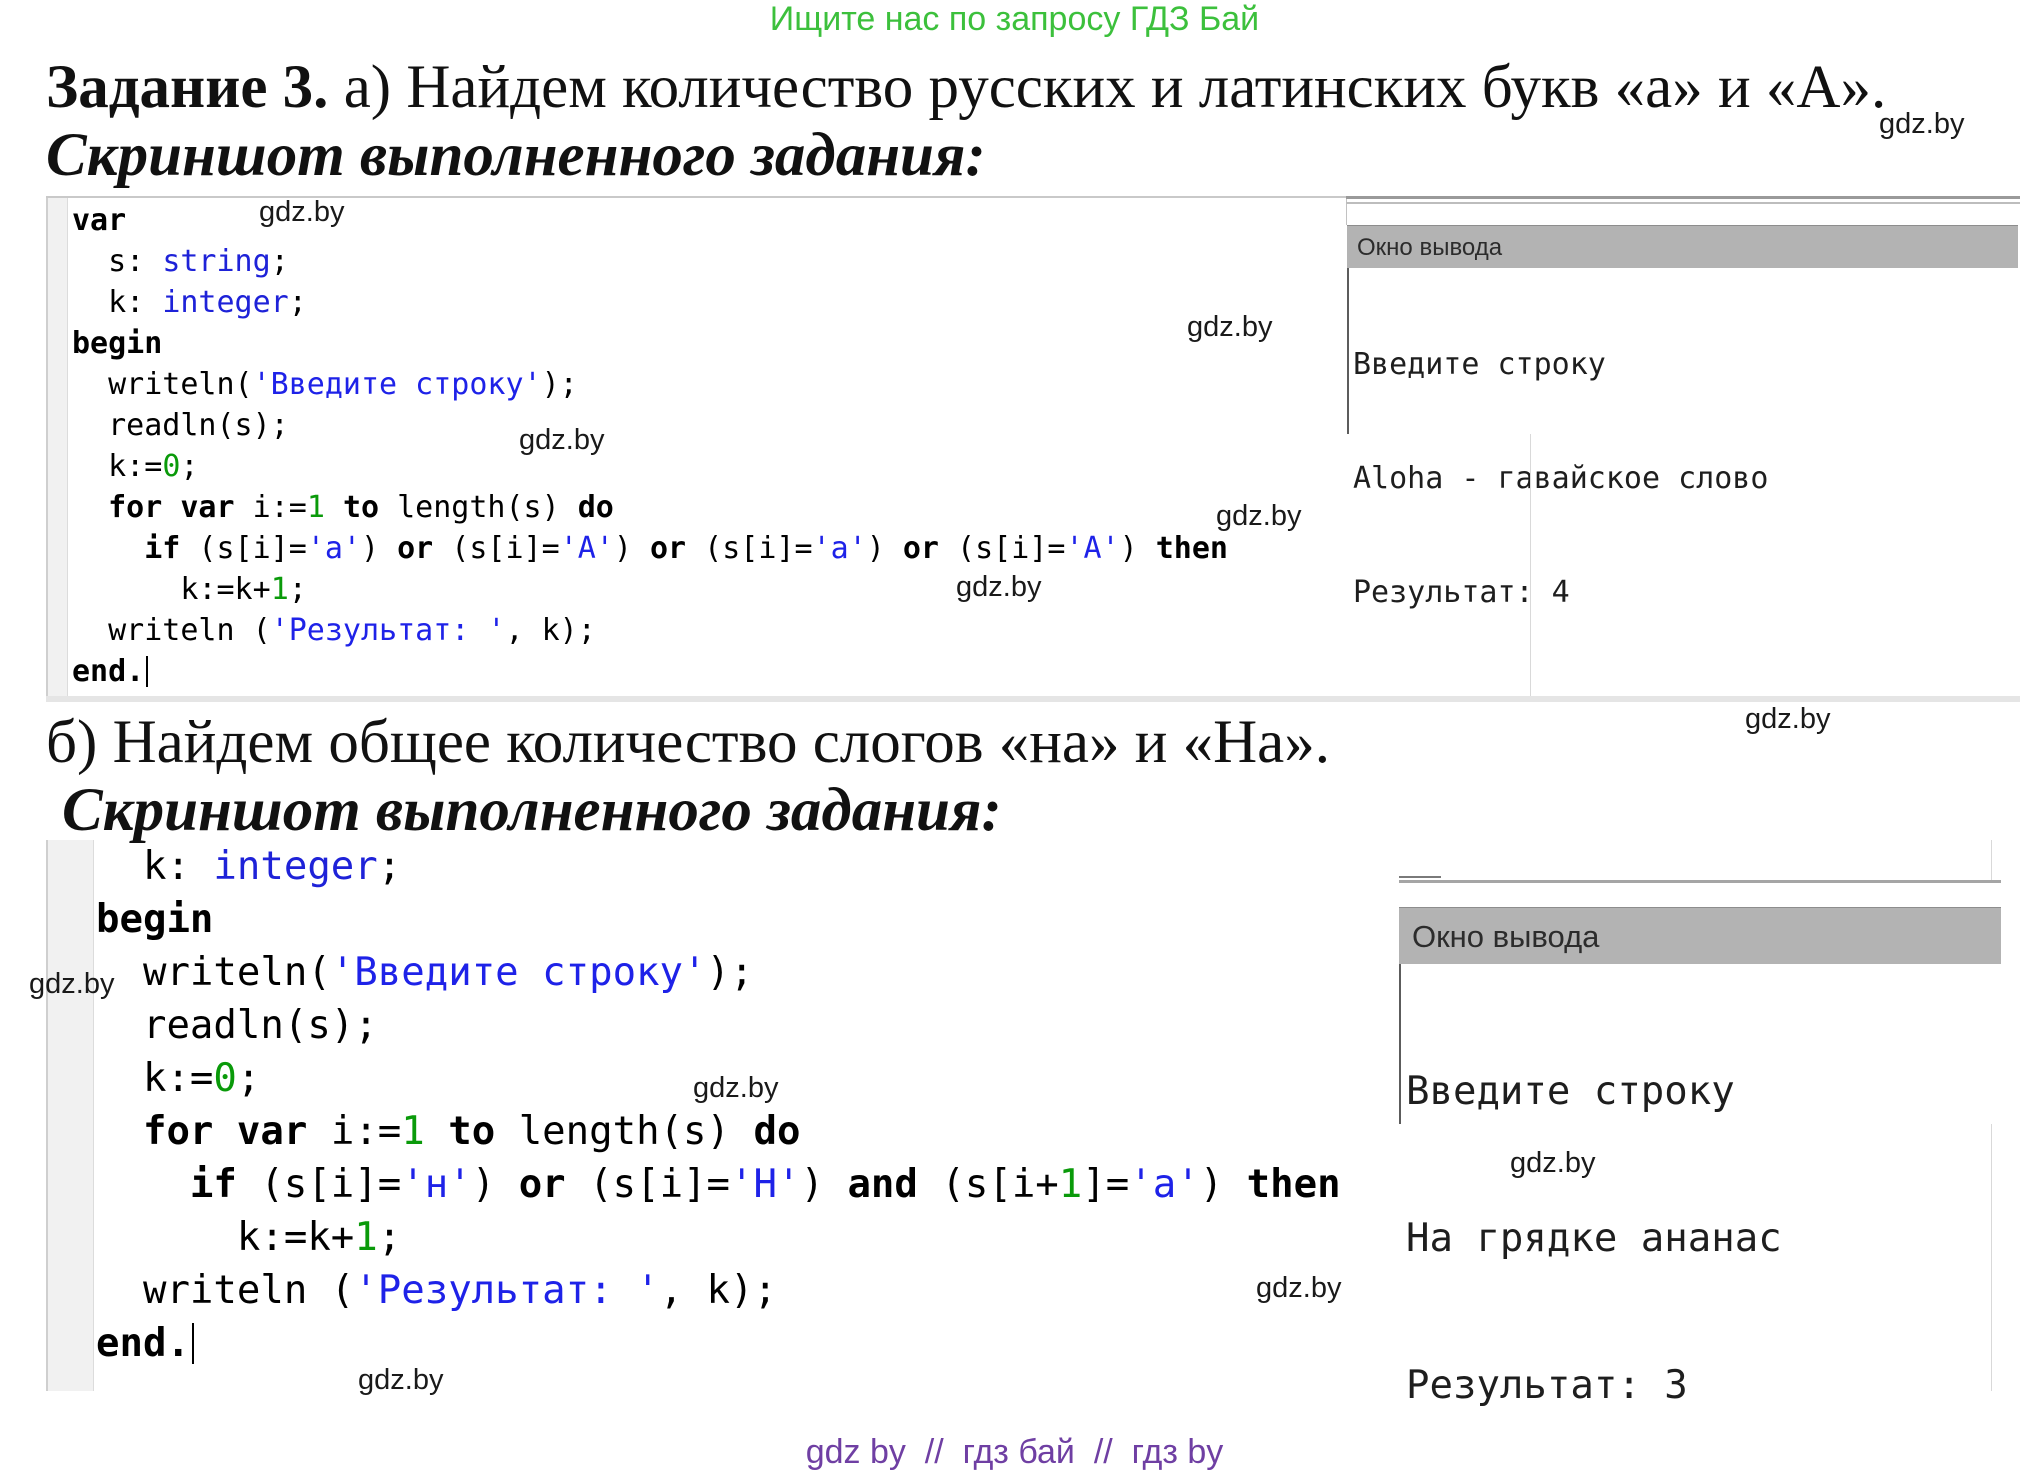  What do you see at coordinates (225, 302) in the screenshot?
I see `code-type: integer` at bounding box center [225, 302].